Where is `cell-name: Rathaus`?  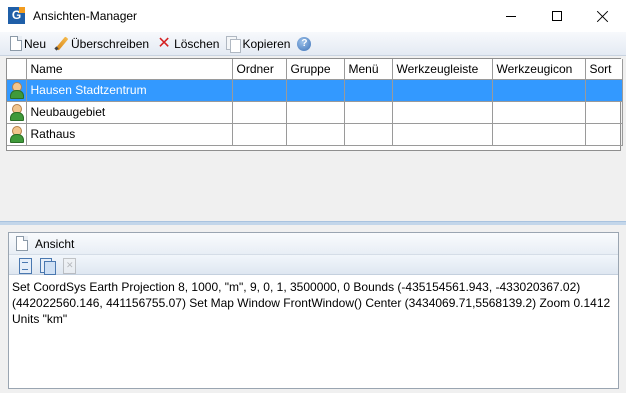
cell-name: Rathaus is located at coordinates (129, 134).